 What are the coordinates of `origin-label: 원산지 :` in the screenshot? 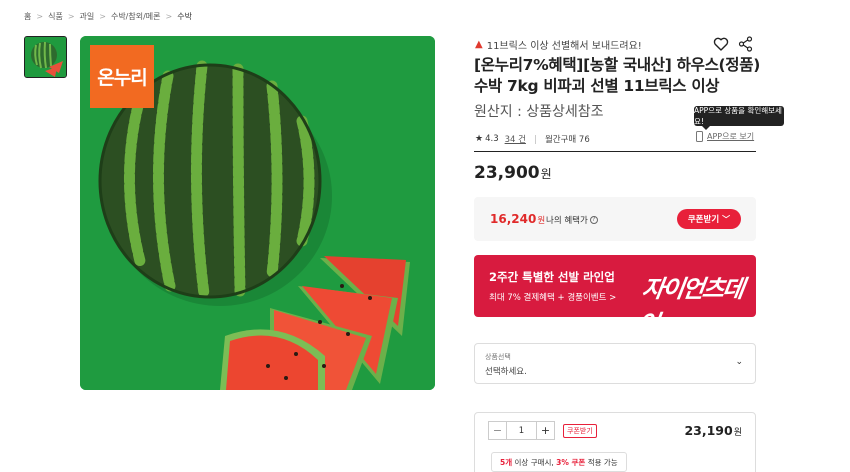 It's located at (498, 112).